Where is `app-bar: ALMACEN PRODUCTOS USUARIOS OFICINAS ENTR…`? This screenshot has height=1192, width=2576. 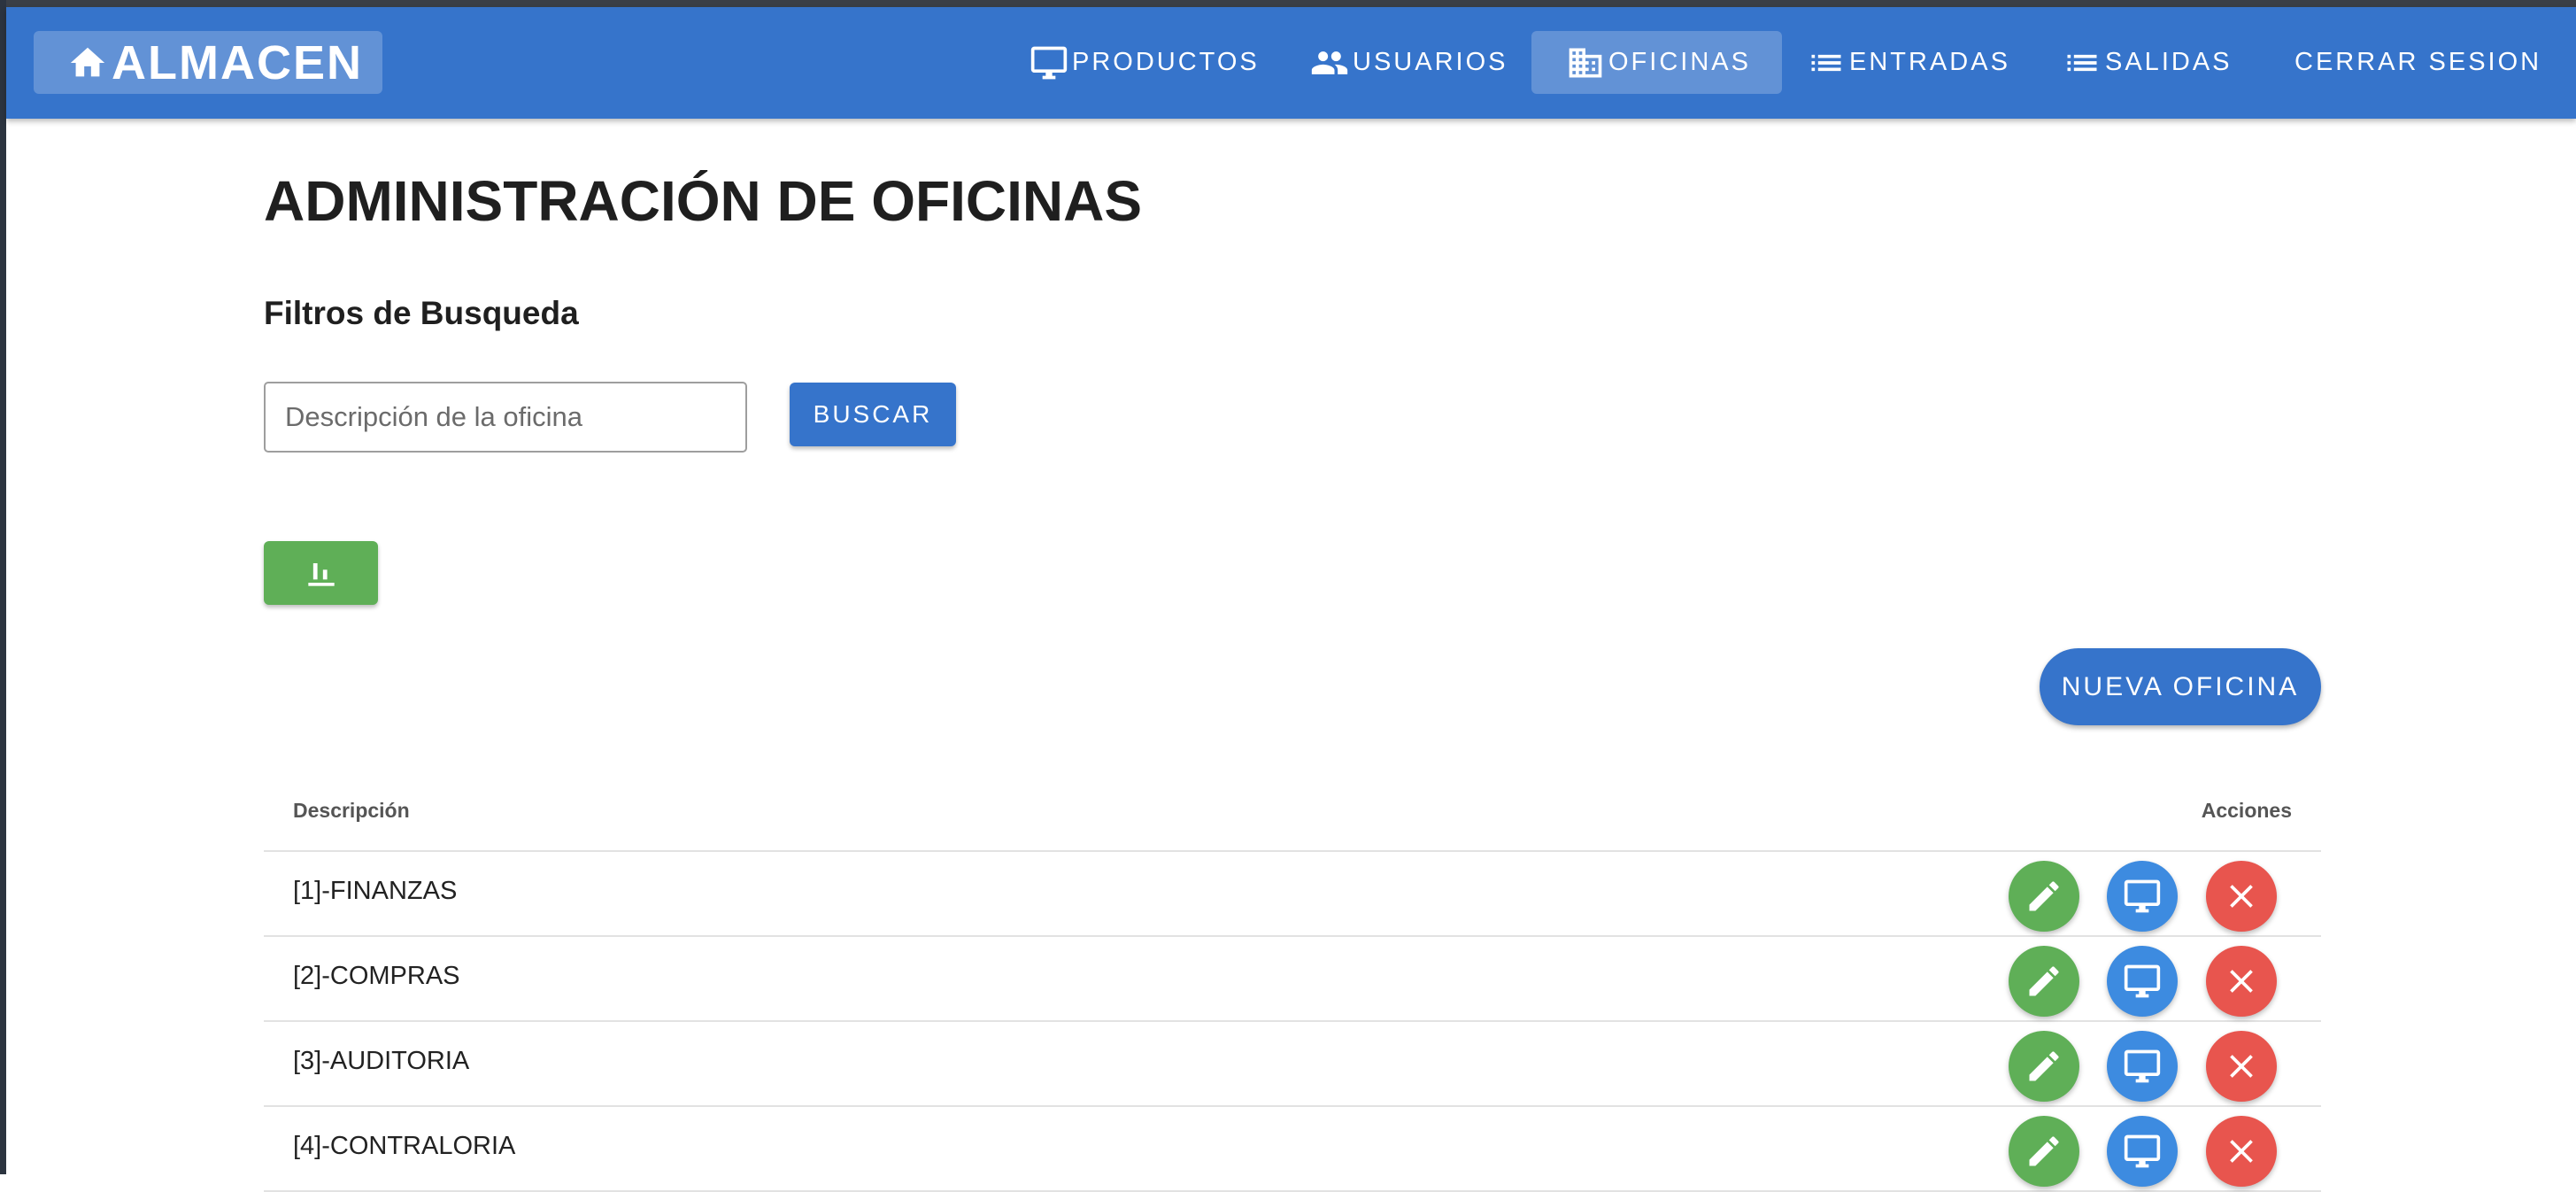 app-bar: ALMACEN PRODUCTOS USUARIOS OFICINAS ENTR… is located at coordinates (1291, 63).